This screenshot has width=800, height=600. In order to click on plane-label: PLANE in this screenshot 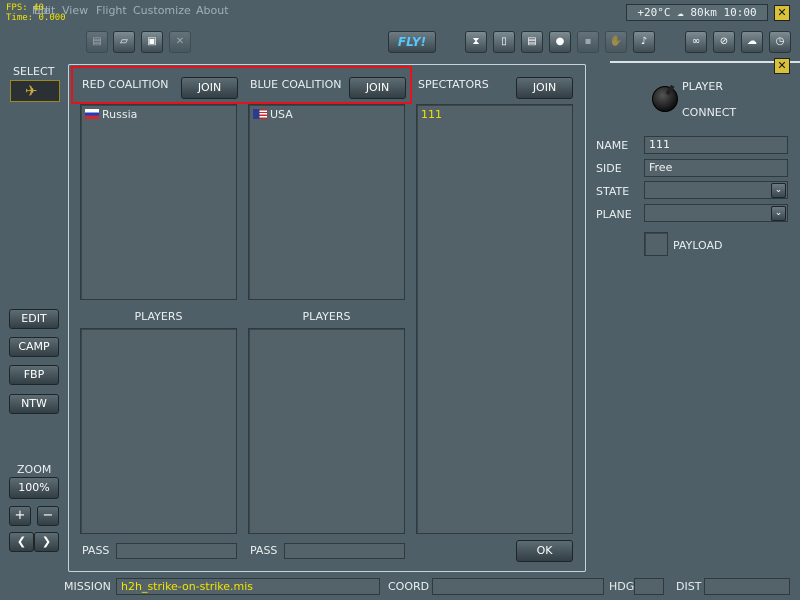, I will do `click(614, 214)`.